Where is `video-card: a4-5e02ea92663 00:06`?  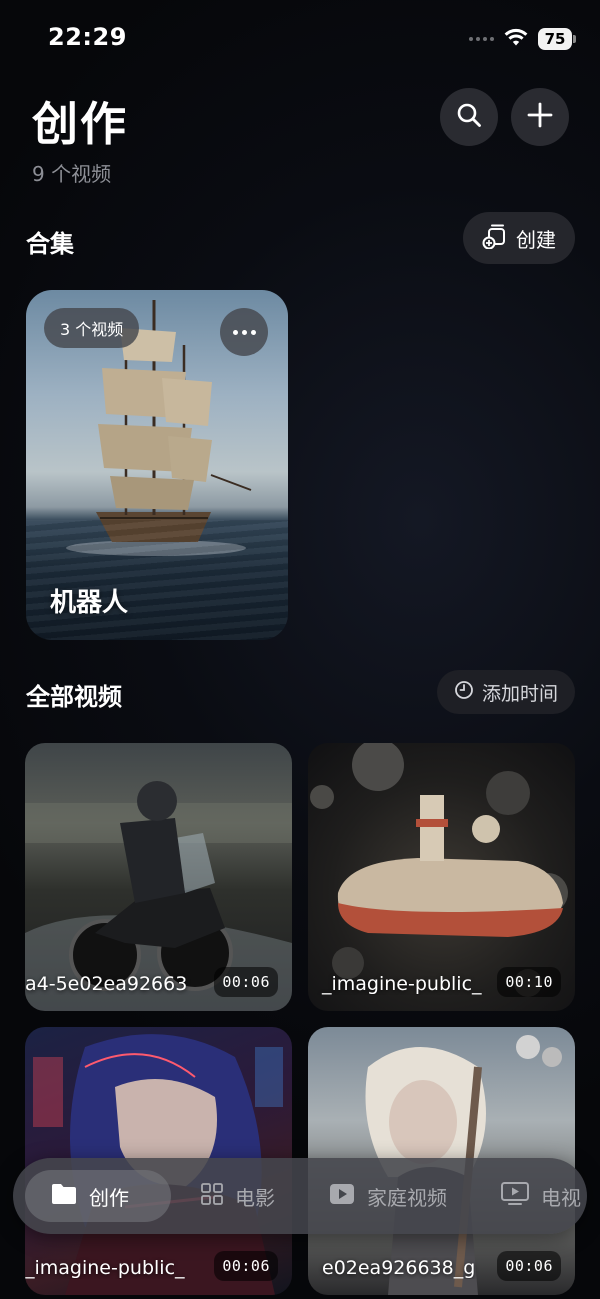
video-card: a4-5e02ea92663 00:06 is located at coordinates (158, 877).